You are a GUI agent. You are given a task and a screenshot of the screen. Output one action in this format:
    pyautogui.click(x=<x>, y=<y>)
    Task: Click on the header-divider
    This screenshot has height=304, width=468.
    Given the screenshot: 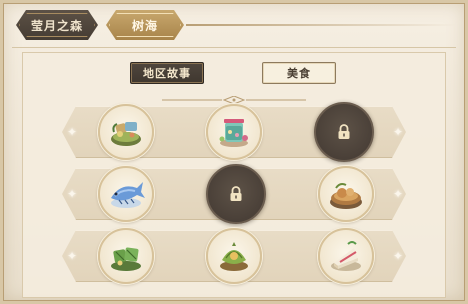 What is the action you would take?
    pyautogui.click(x=234, y=47)
    